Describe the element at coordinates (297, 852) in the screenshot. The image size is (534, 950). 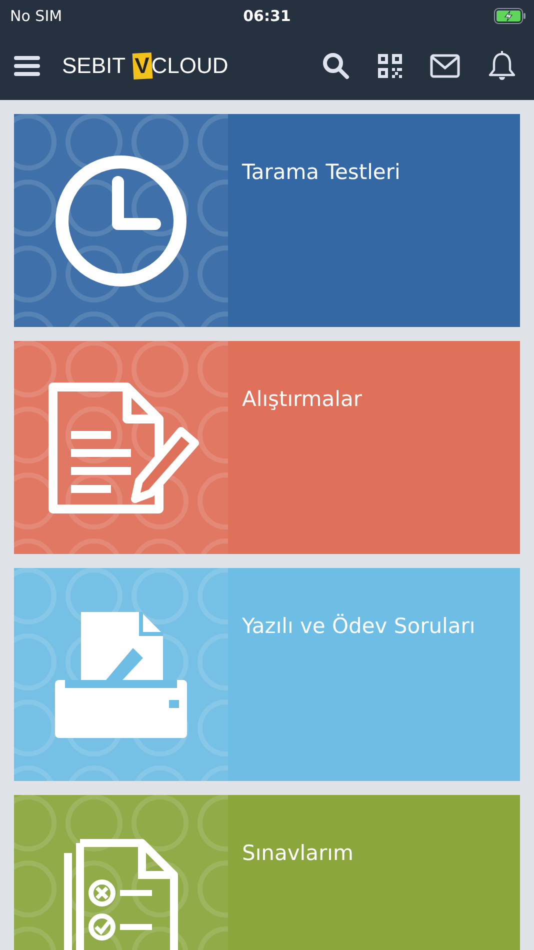
I see `tile-title: Sınavlarım` at that location.